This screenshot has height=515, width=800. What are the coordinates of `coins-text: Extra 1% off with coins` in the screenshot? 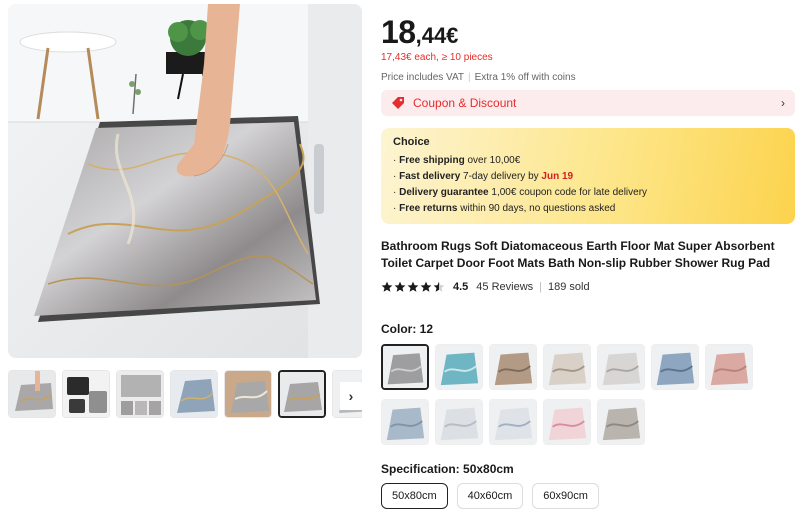 It's located at (525, 77).